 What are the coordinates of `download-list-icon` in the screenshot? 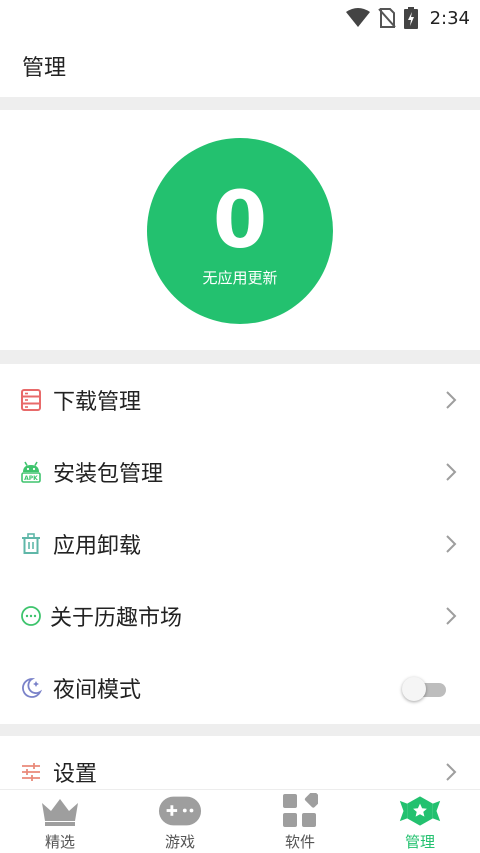 It's located at (31, 400).